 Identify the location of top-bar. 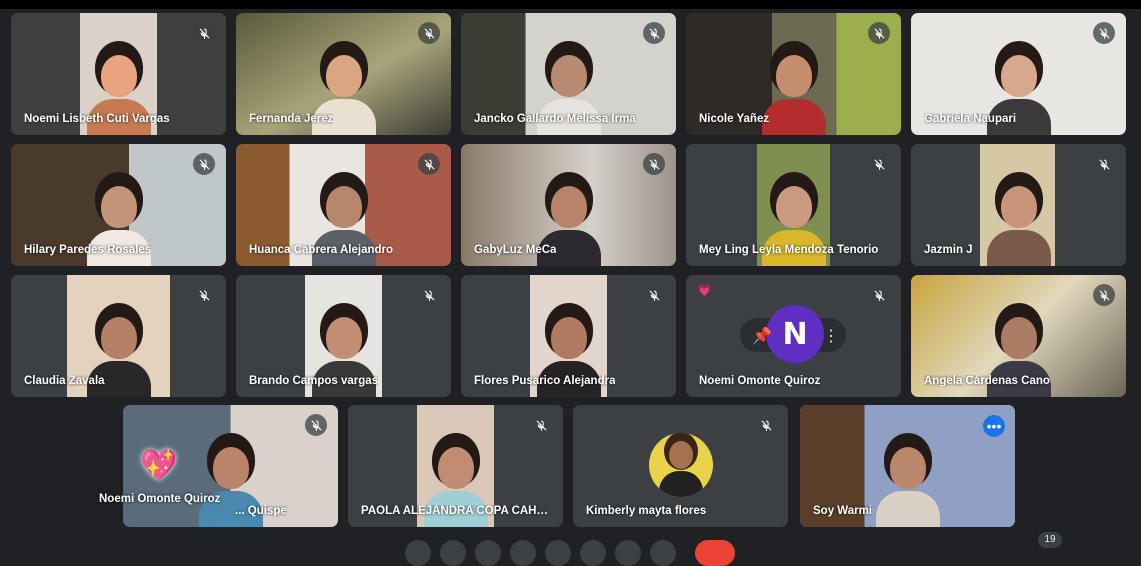
(570, 4).